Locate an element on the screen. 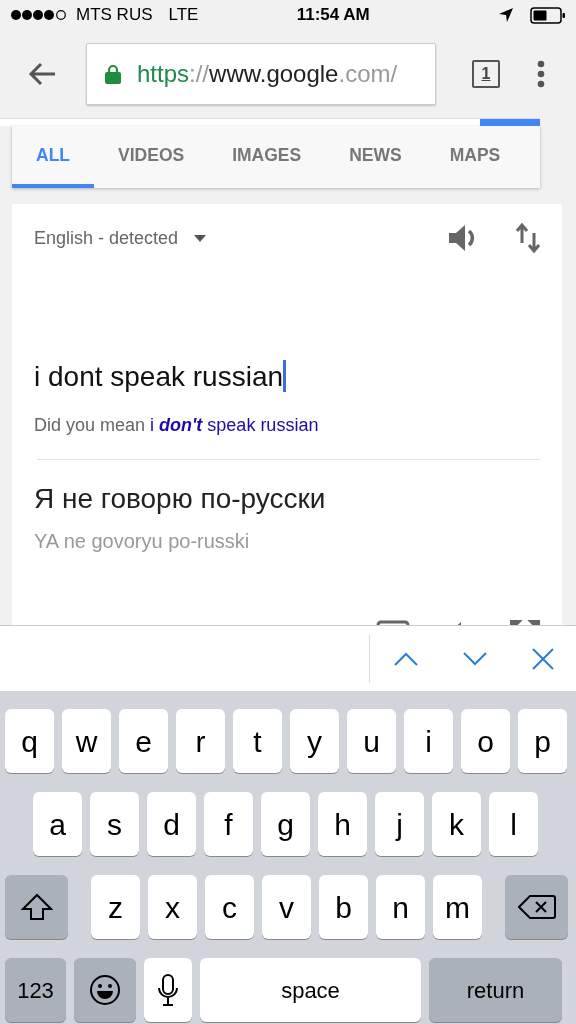 This screenshot has height=1024, width=576. swap-languages-icon is located at coordinates (528, 238).